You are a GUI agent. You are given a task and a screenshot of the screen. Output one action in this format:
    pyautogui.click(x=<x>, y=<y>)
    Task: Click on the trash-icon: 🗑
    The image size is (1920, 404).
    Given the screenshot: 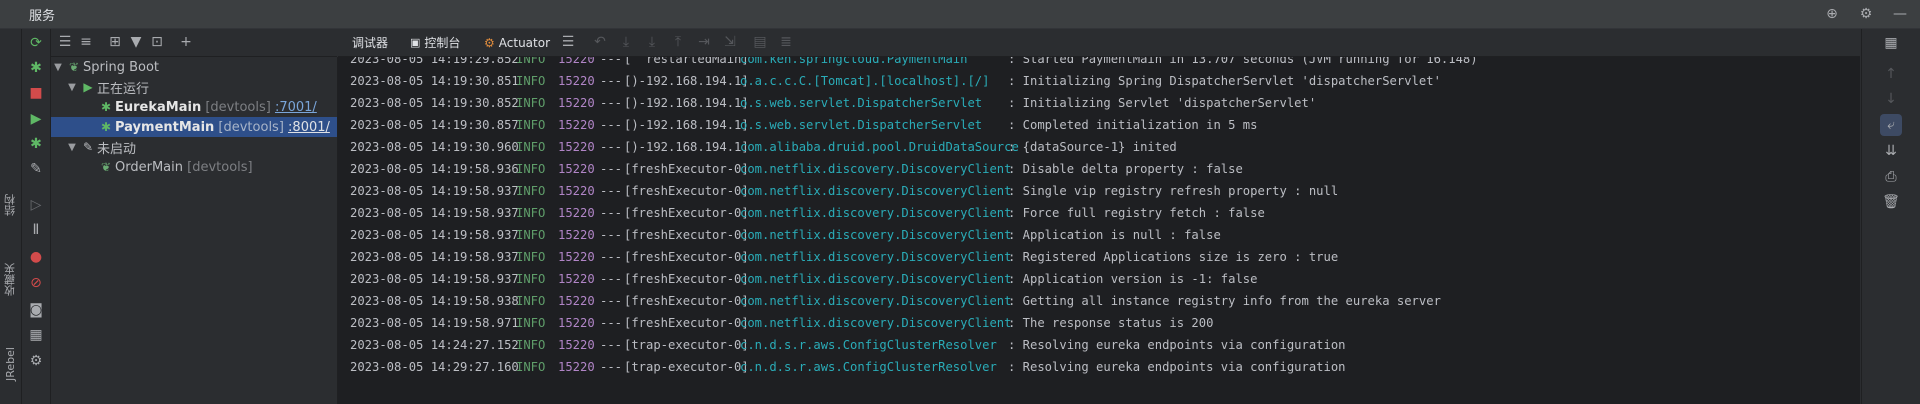 What is the action you would take?
    pyautogui.click(x=1891, y=202)
    